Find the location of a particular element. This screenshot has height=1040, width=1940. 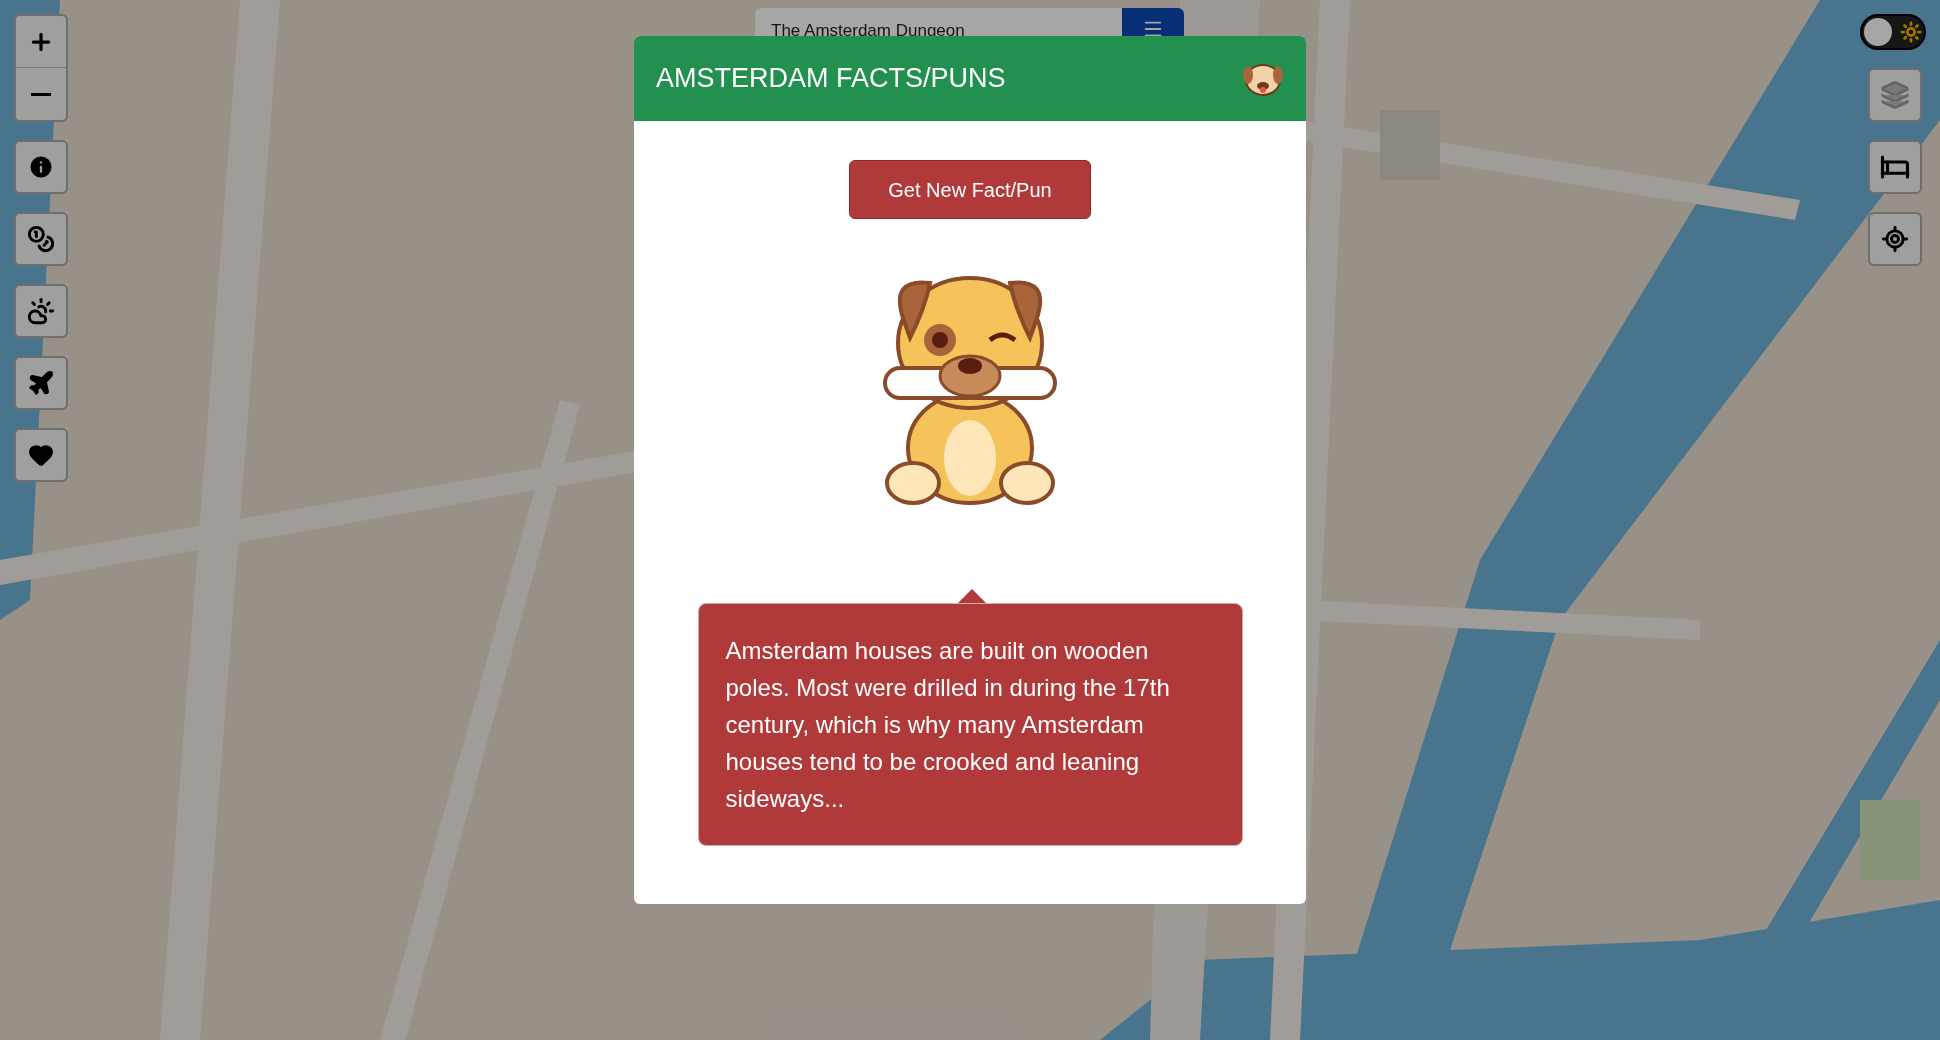

weather-icon is located at coordinates (41, 311).